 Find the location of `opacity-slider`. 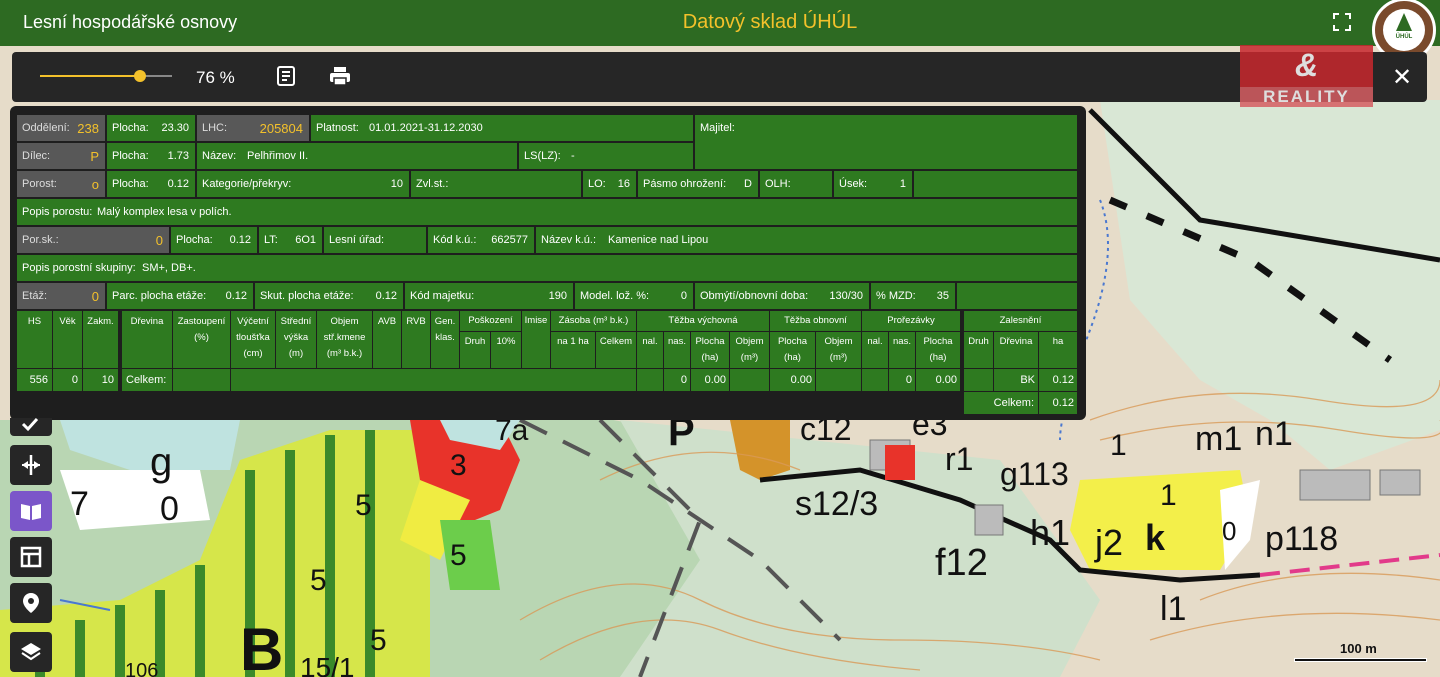

opacity-slider is located at coordinates (106, 76).